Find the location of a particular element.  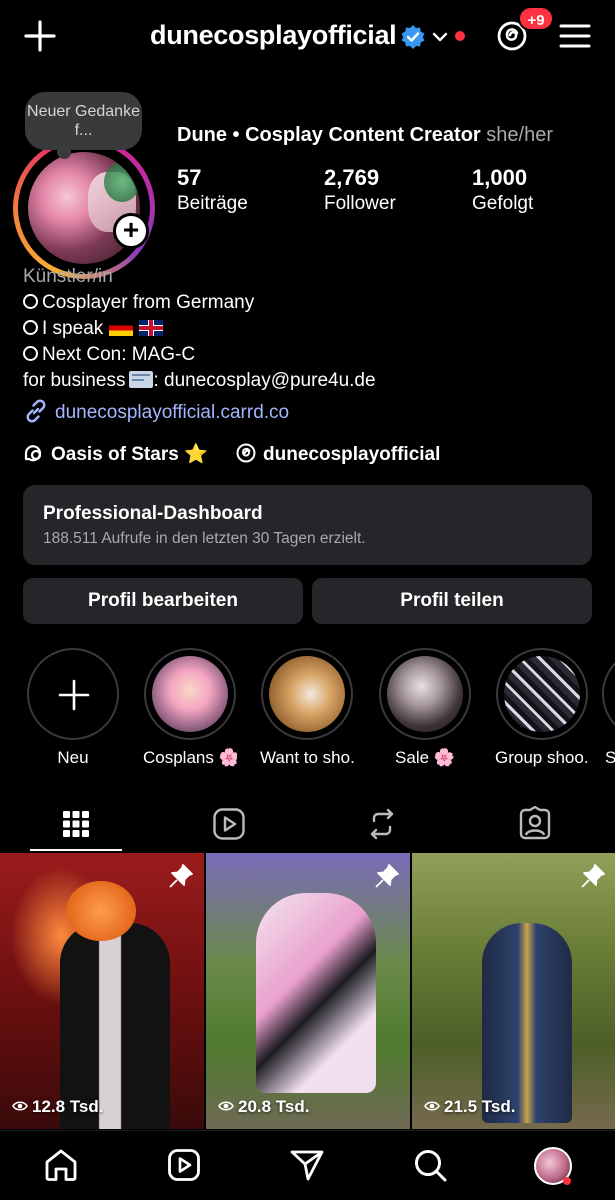

bio-line: I speak is located at coordinates (313, 329).